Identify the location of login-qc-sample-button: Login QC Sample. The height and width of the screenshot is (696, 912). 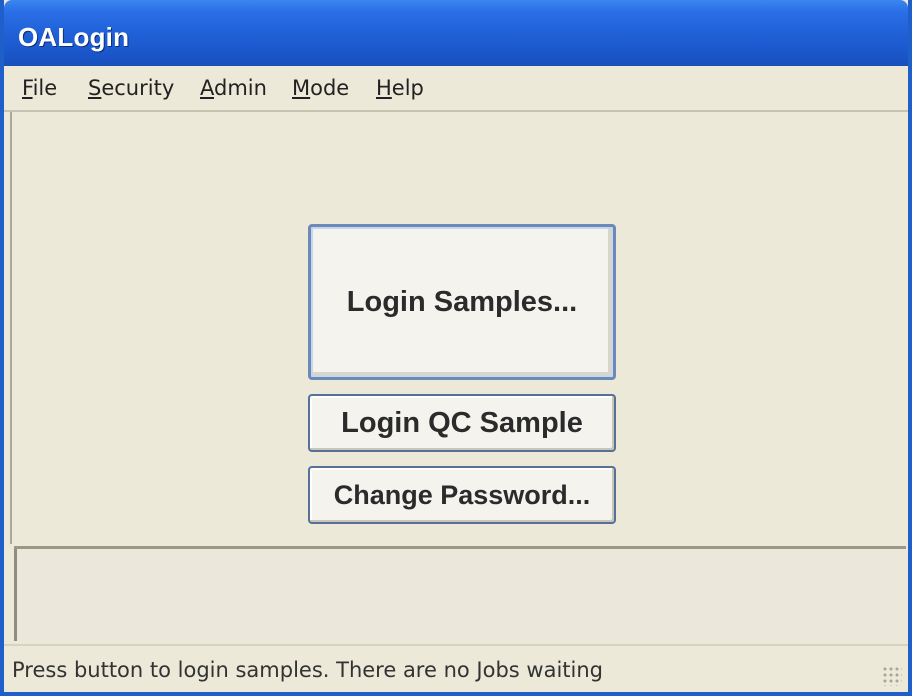
(462, 423).